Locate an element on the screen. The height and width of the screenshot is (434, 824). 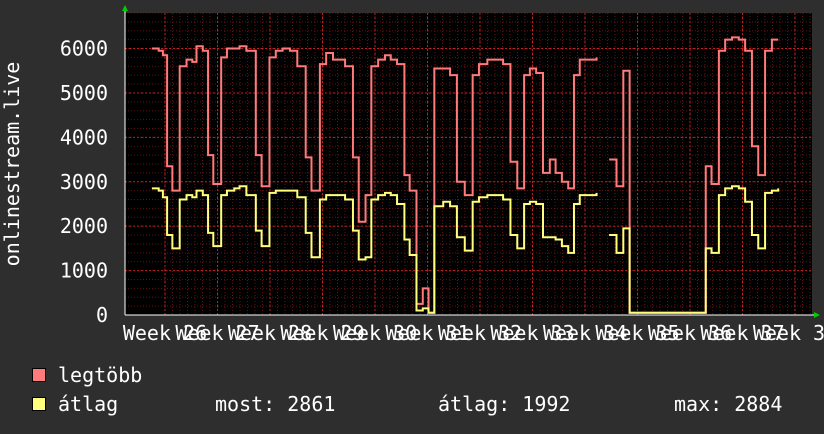
y-tick-label: 3000 is located at coordinates (84, 182).